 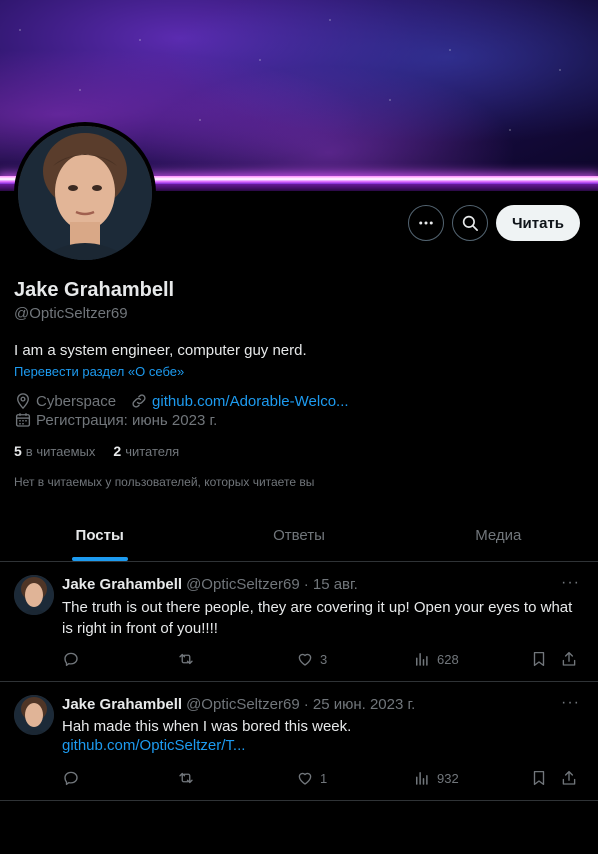 What do you see at coordinates (127, 420) in the screenshot?
I see `profile-joined-date: Регистрация: июнь 2023 г.` at bounding box center [127, 420].